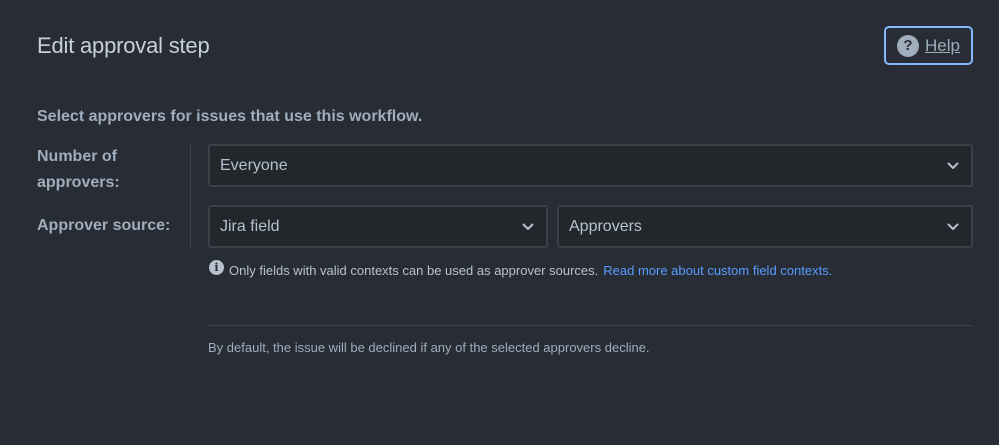  Describe the element at coordinates (908, 45) in the screenshot. I see `question-mark-icon: ?` at that location.